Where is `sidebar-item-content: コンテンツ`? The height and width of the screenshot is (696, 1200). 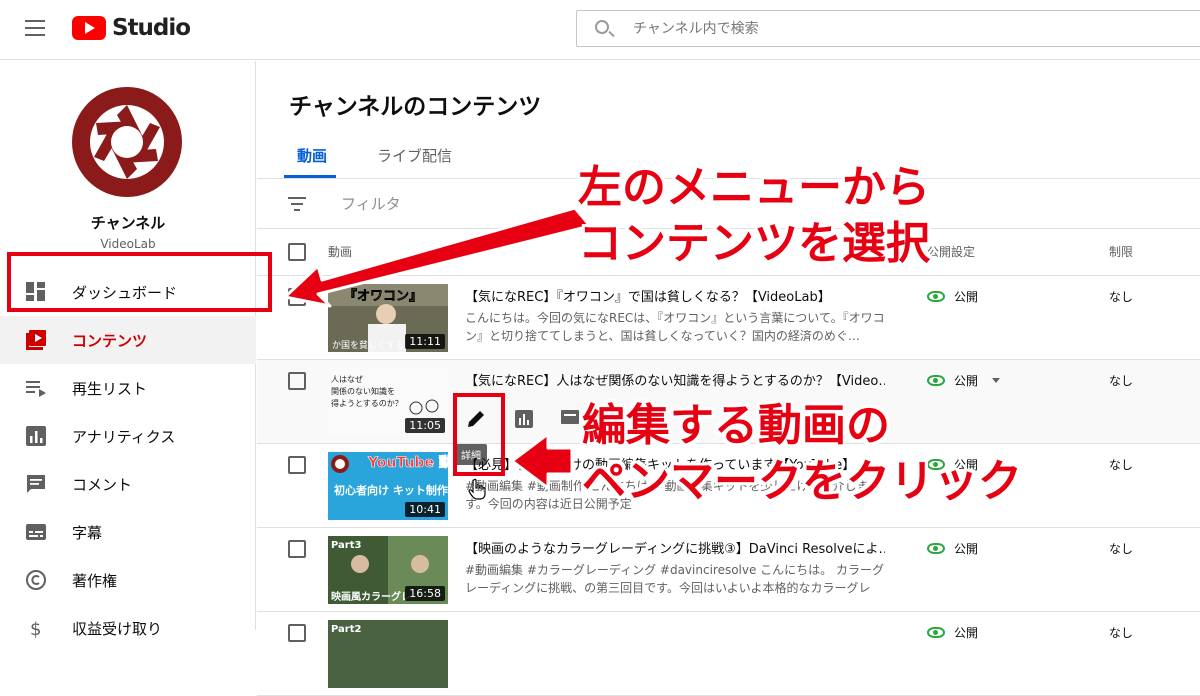
sidebar-item-content: コンテンツ is located at coordinates (128, 340).